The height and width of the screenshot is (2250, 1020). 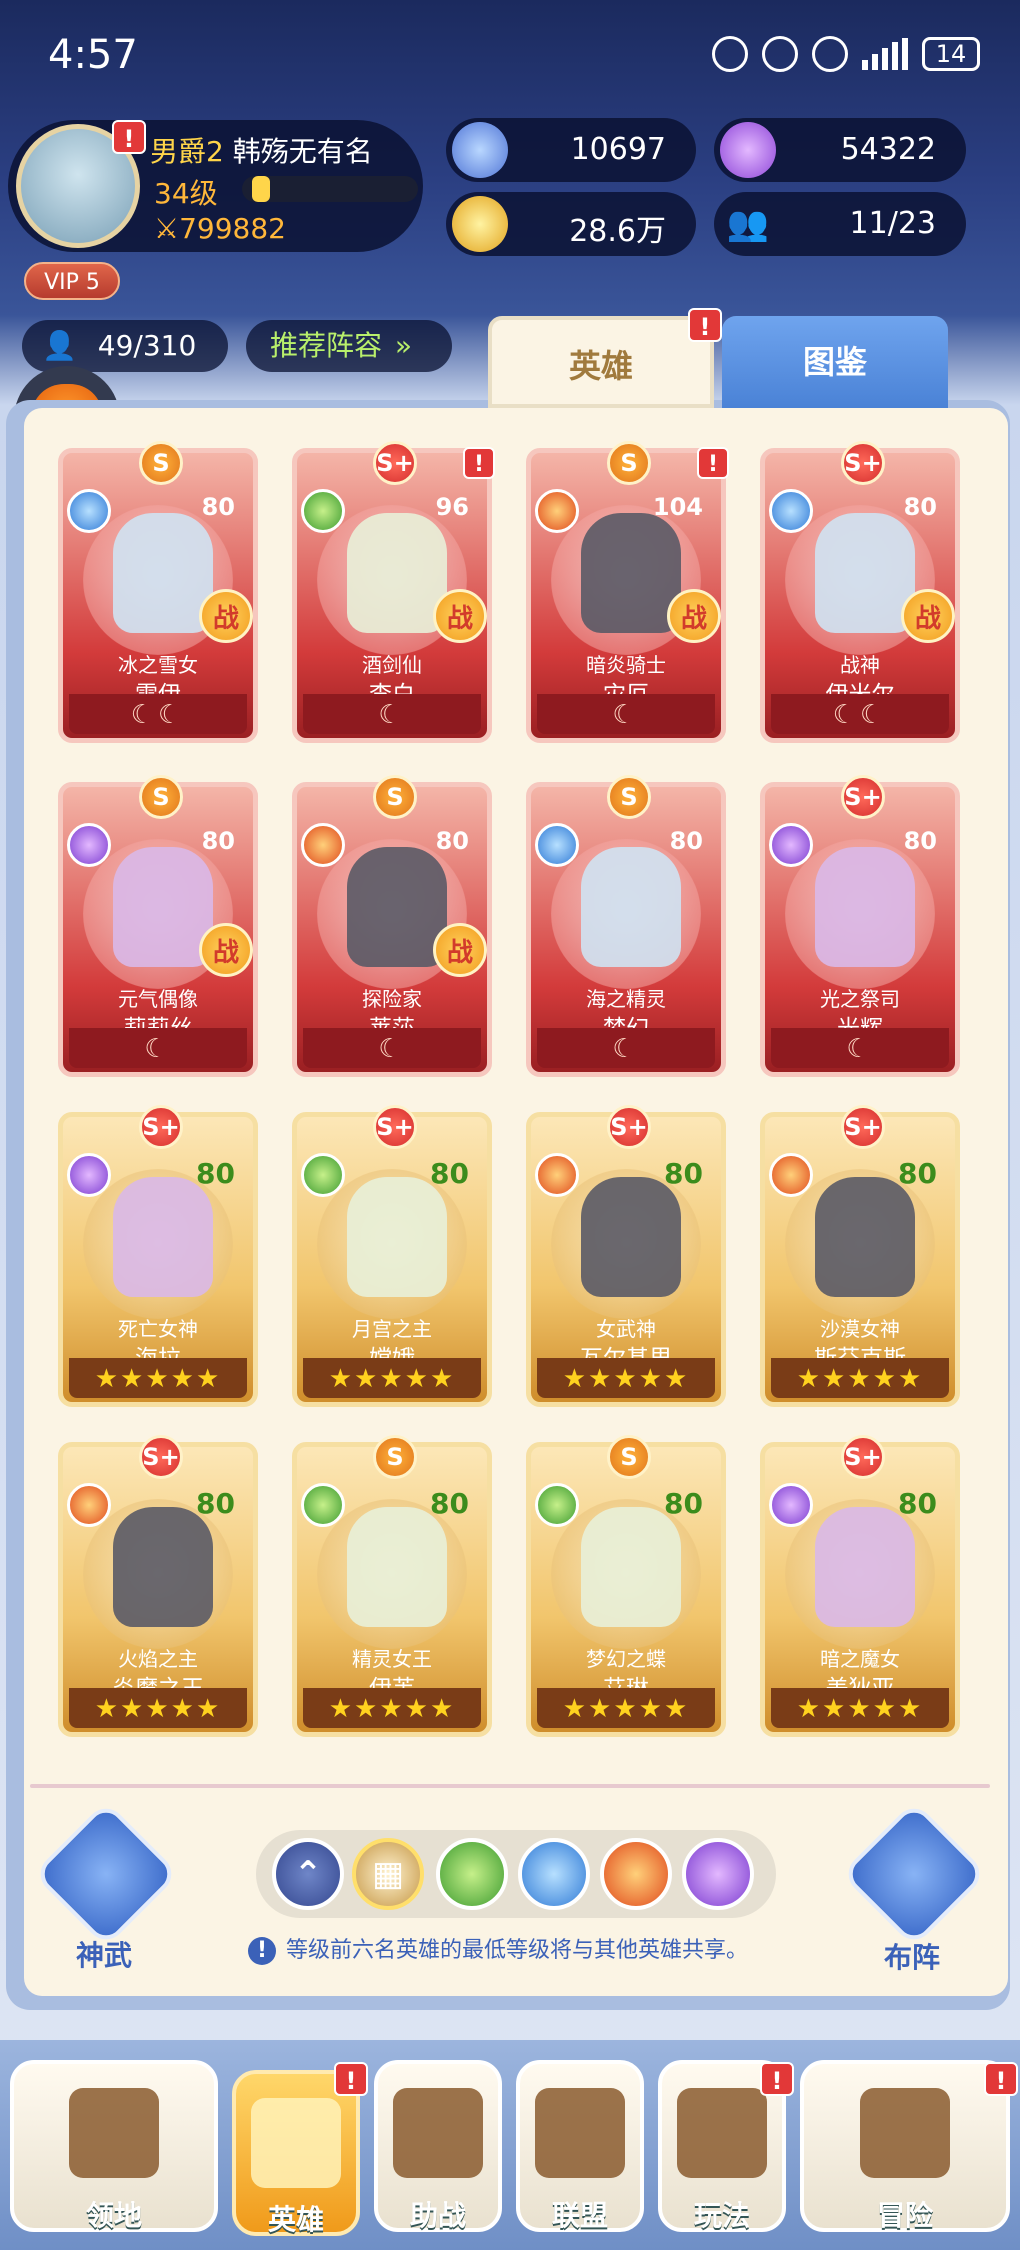 I want to click on hero-title: 女武神, so click(x=626, y=1329).